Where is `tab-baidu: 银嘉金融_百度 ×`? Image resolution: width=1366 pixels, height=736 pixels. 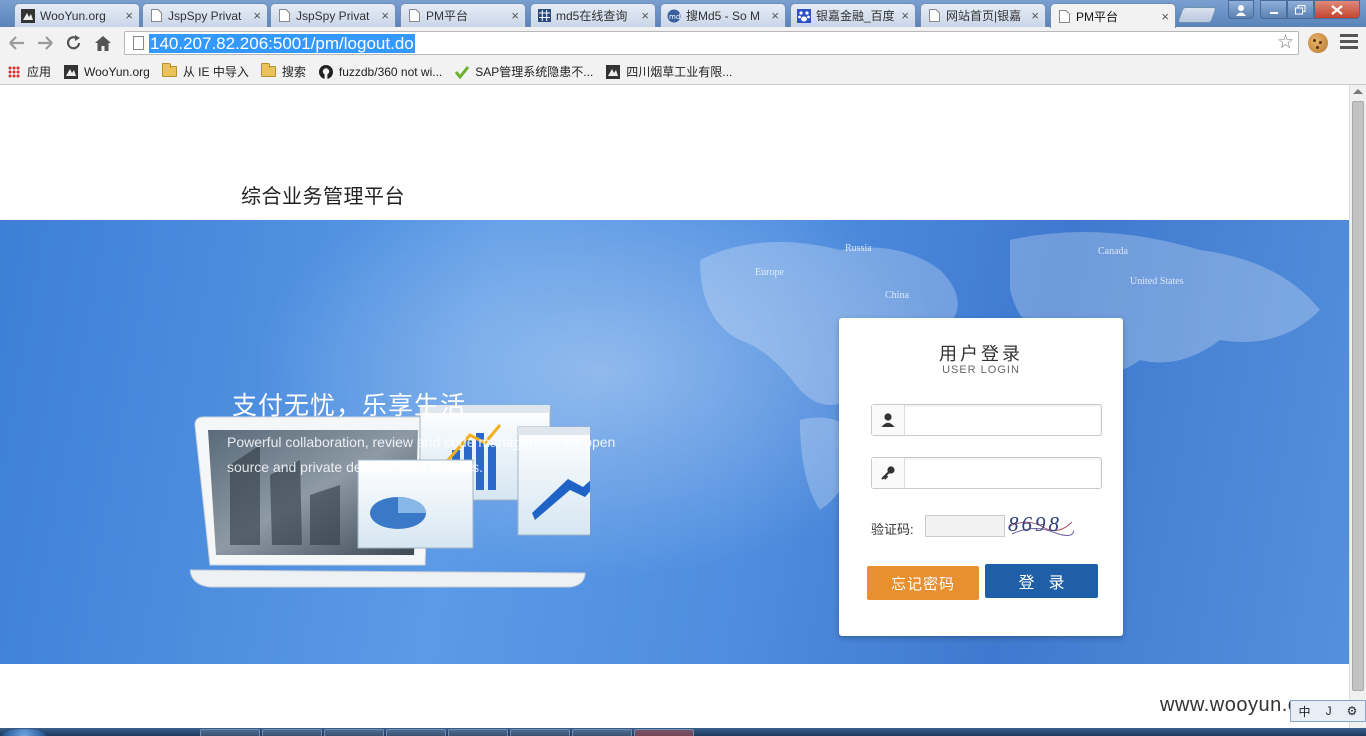
tab-baidu: 银嘉金融_百度 × is located at coordinates (853, 15).